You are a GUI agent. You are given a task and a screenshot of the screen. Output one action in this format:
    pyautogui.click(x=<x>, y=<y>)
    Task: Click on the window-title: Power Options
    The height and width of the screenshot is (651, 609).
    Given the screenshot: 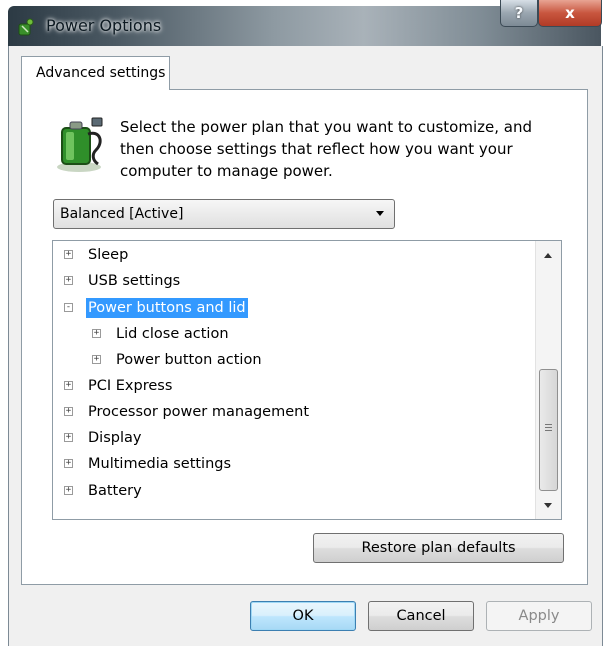 What is the action you would take?
    pyautogui.click(x=104, y=25)
    